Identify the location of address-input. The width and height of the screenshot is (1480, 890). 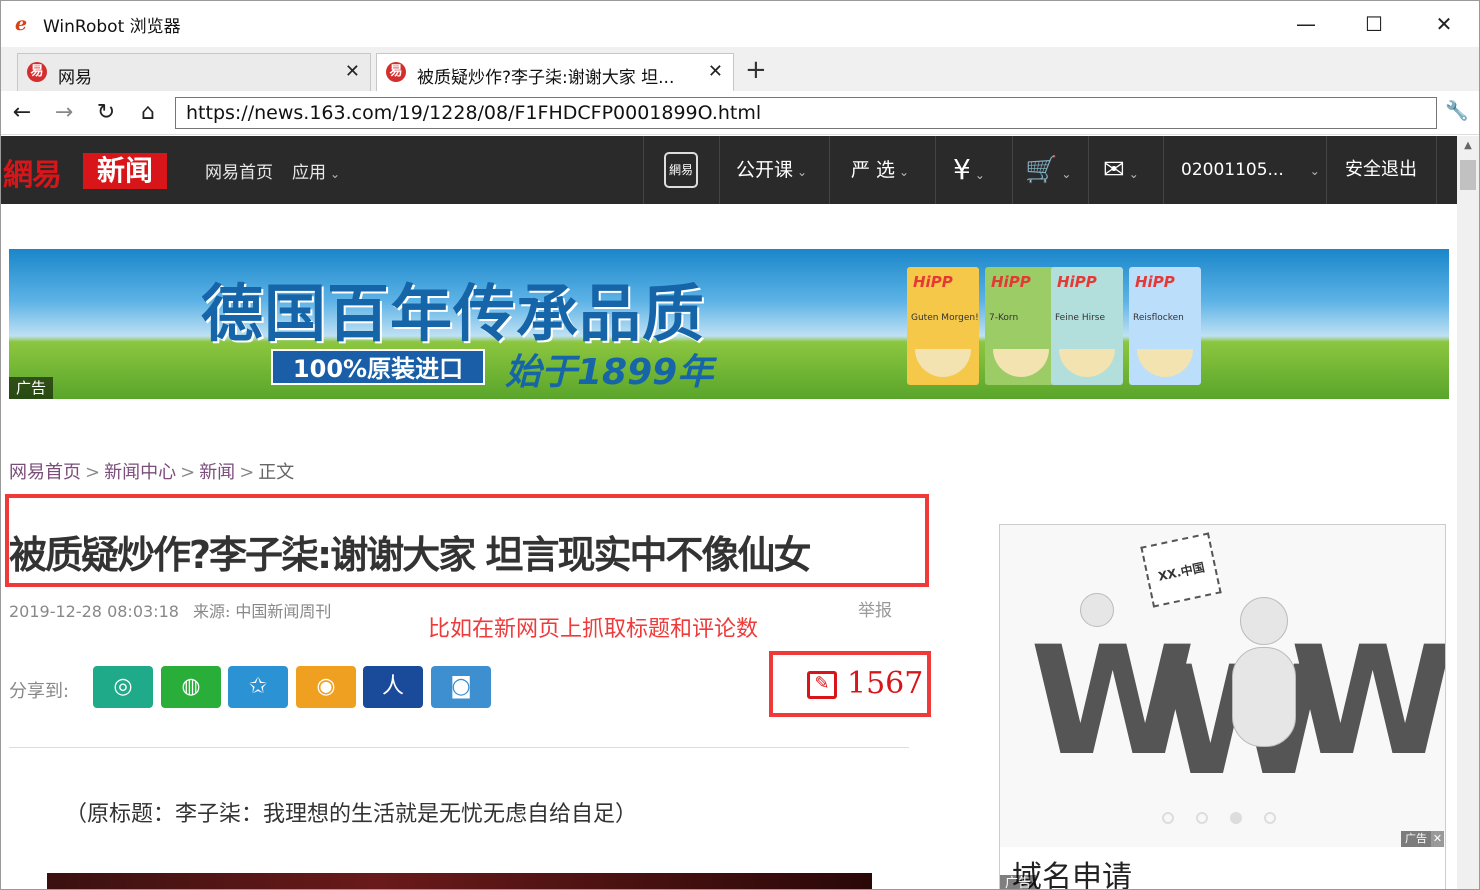
(806, 113).